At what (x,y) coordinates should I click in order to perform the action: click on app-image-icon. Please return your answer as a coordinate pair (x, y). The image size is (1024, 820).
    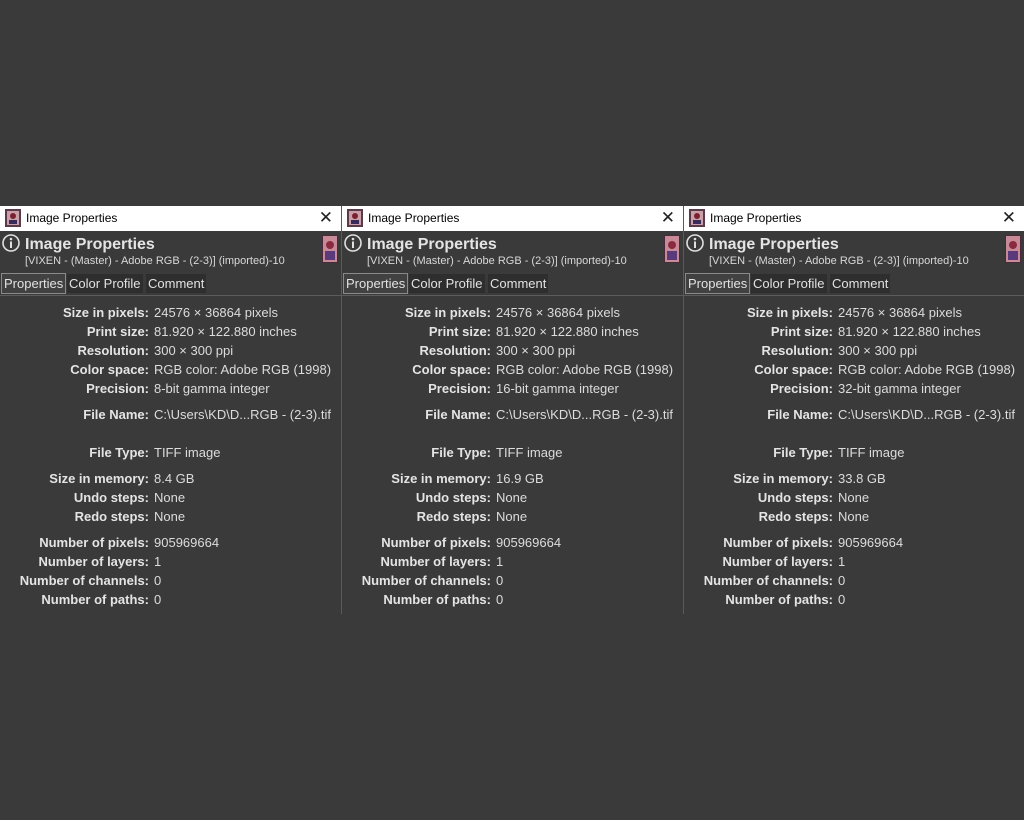
    Looking at the image, I should click on (13, 218).